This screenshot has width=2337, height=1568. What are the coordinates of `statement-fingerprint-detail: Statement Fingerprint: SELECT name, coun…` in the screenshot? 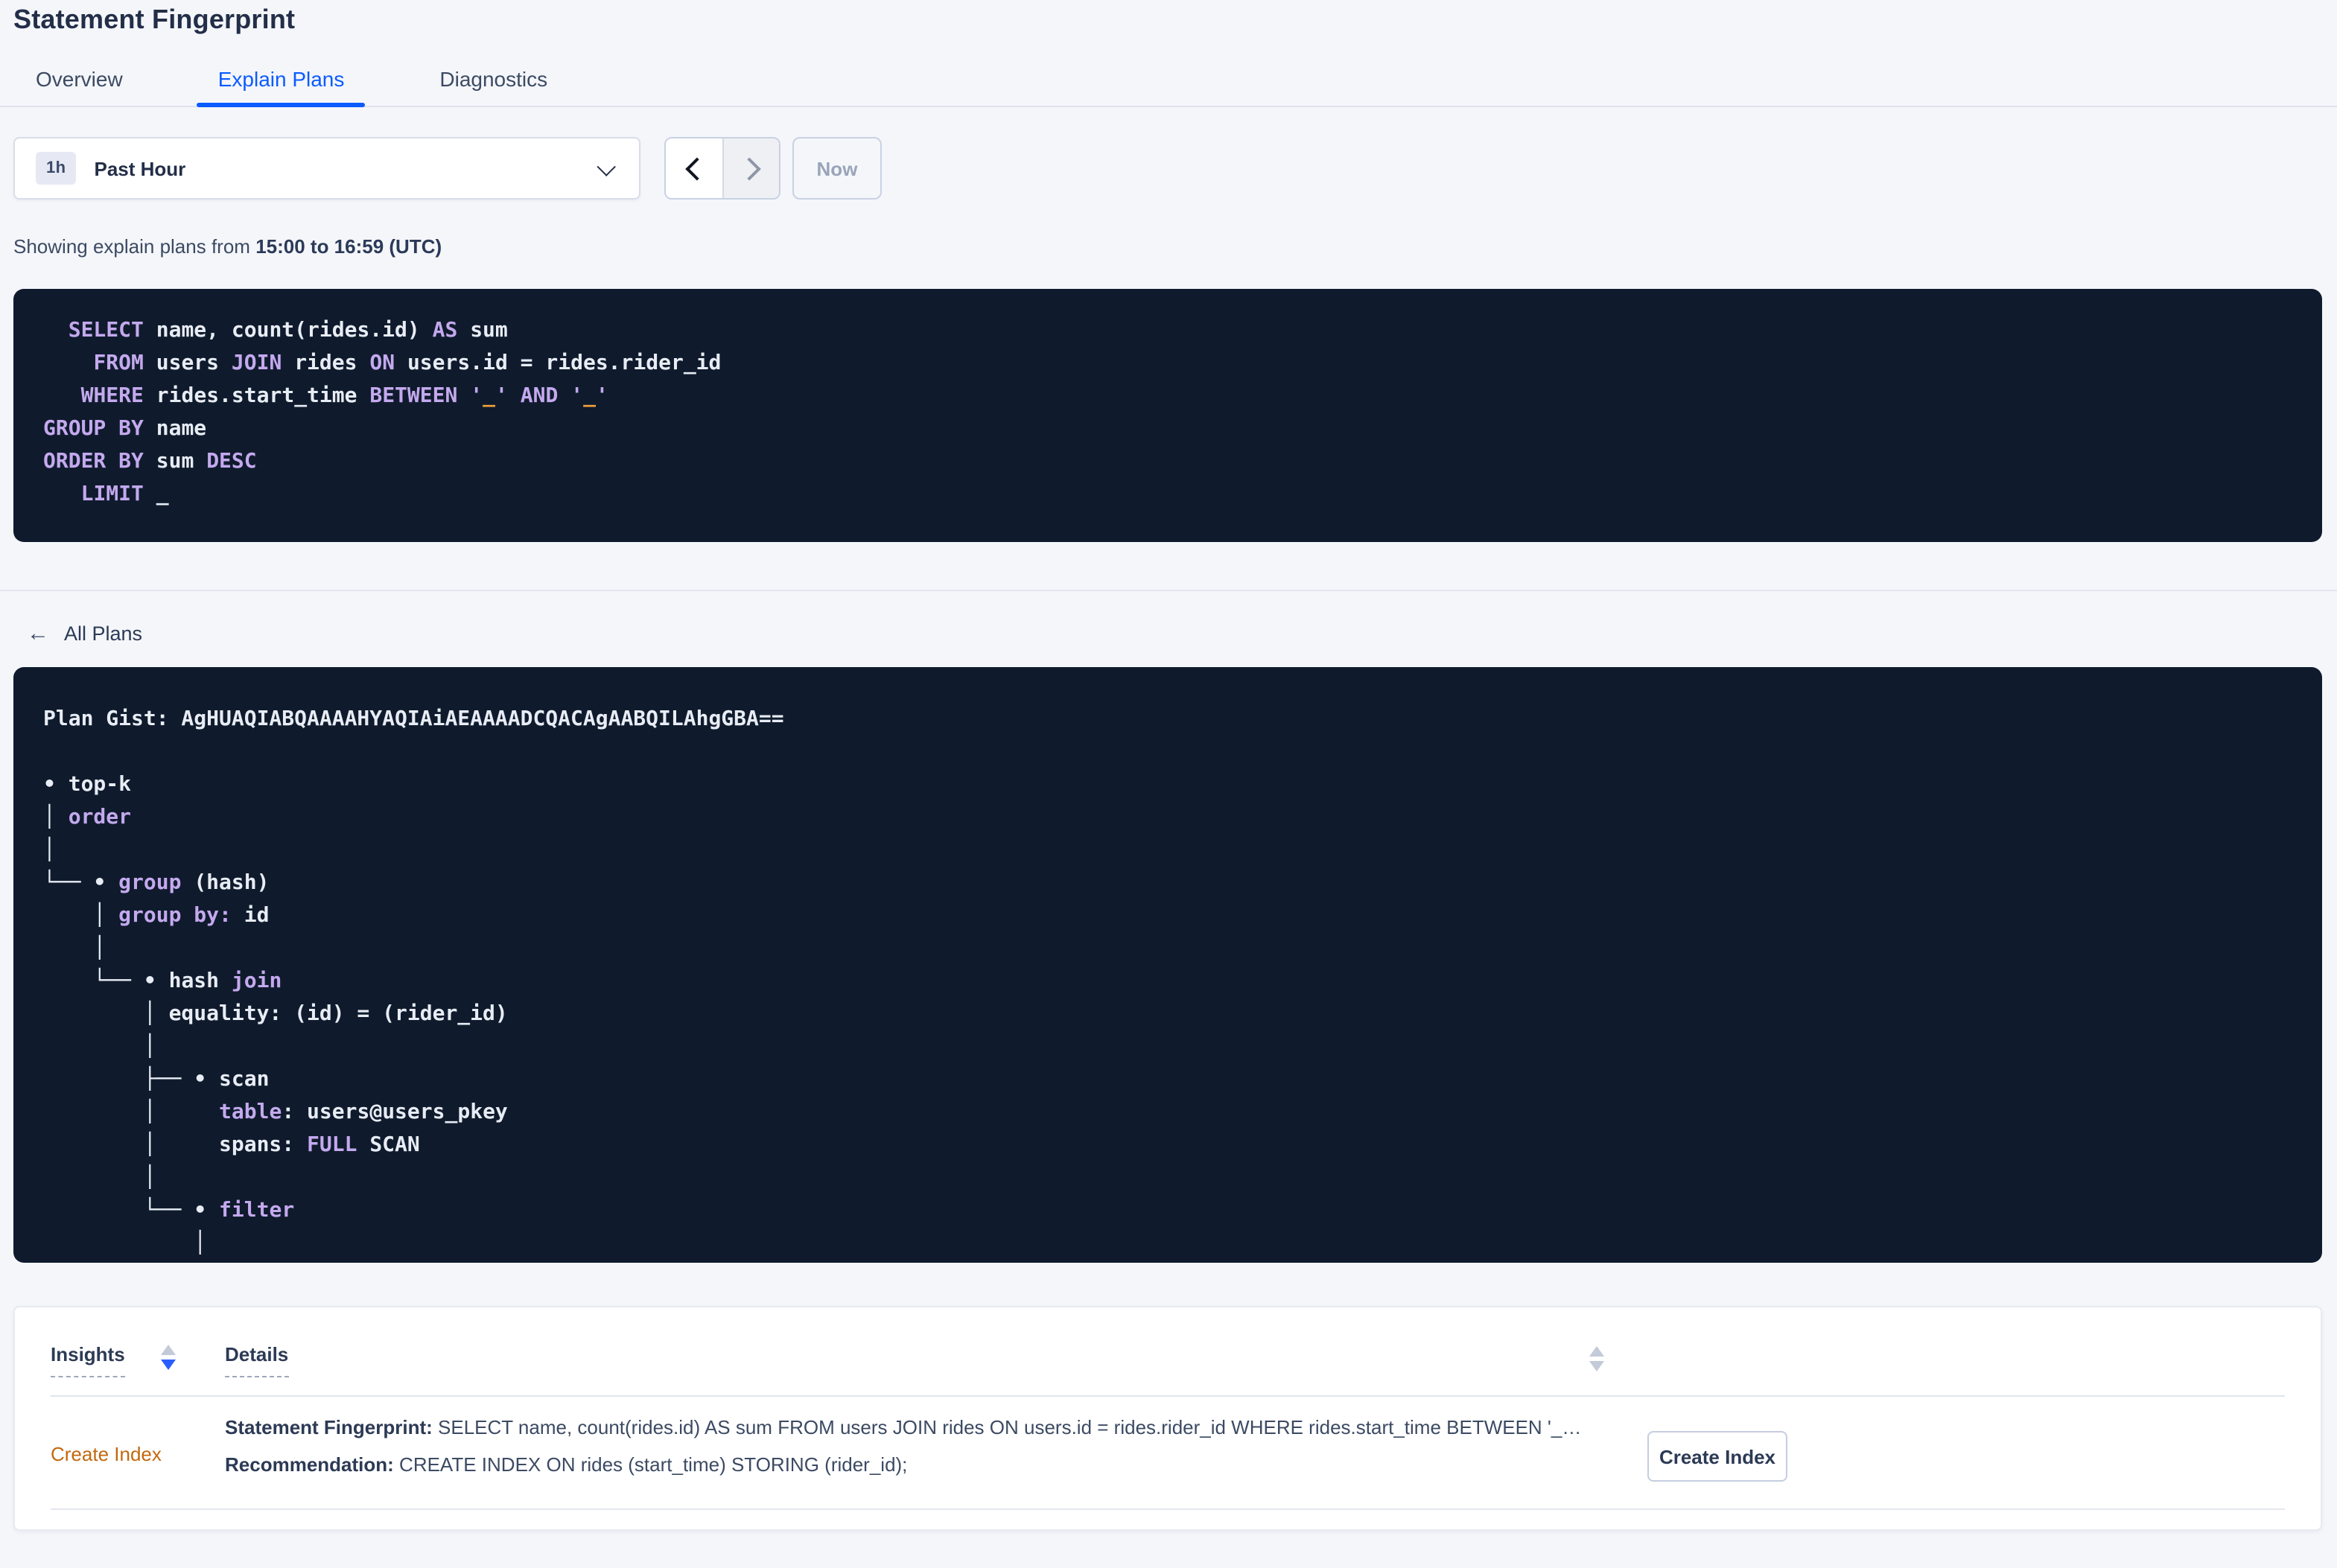 It's located at (904, 1427).